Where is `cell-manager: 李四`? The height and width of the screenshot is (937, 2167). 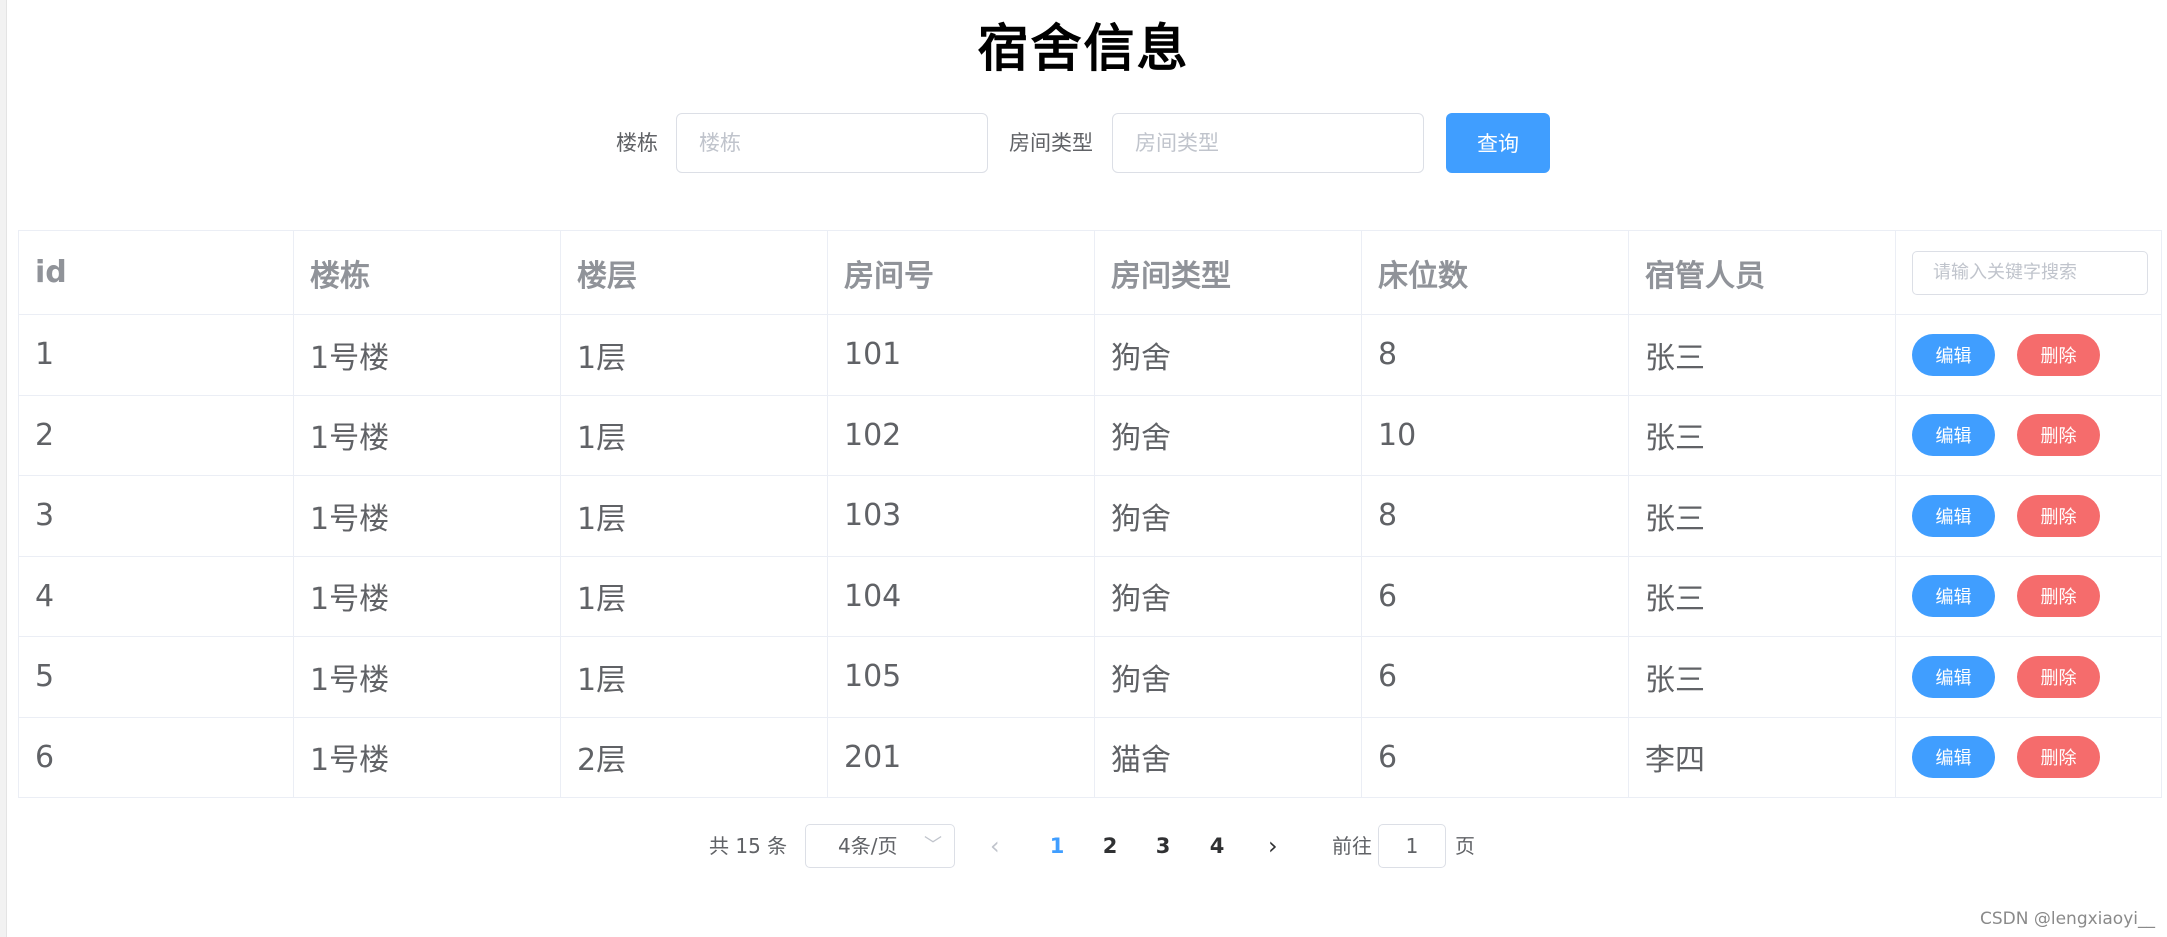 cell-manager: 李四 is located at coordinates (1762, 757).